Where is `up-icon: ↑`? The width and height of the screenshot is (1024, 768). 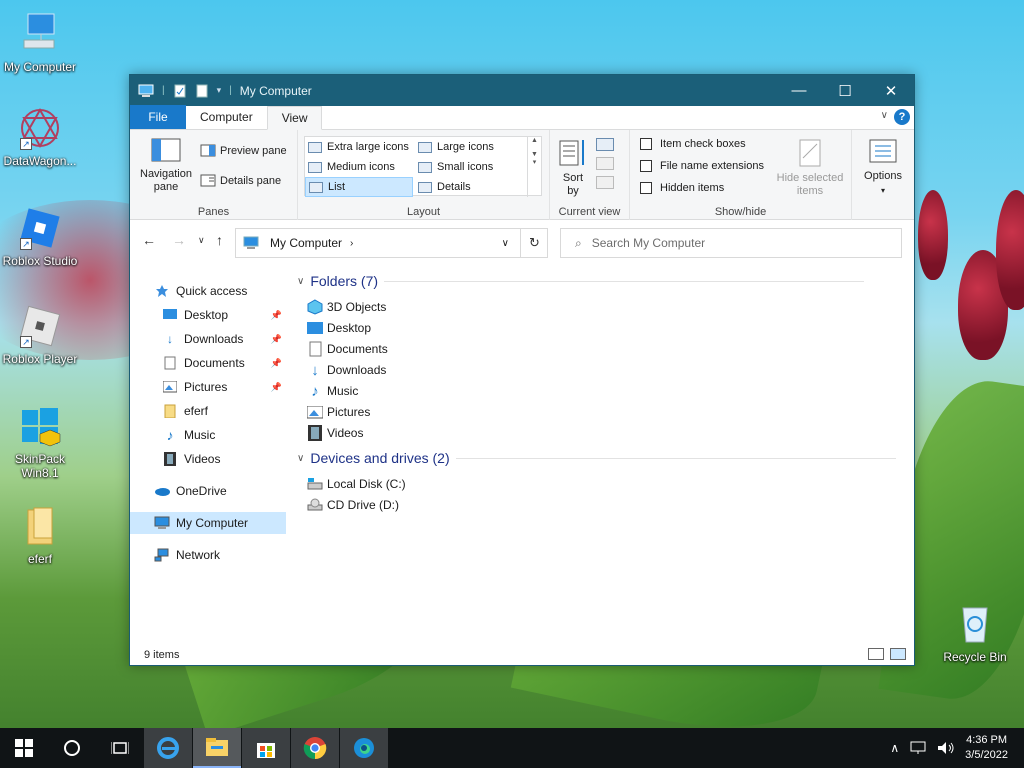 up-icon: ↑ is located at coordinates (219, 240).